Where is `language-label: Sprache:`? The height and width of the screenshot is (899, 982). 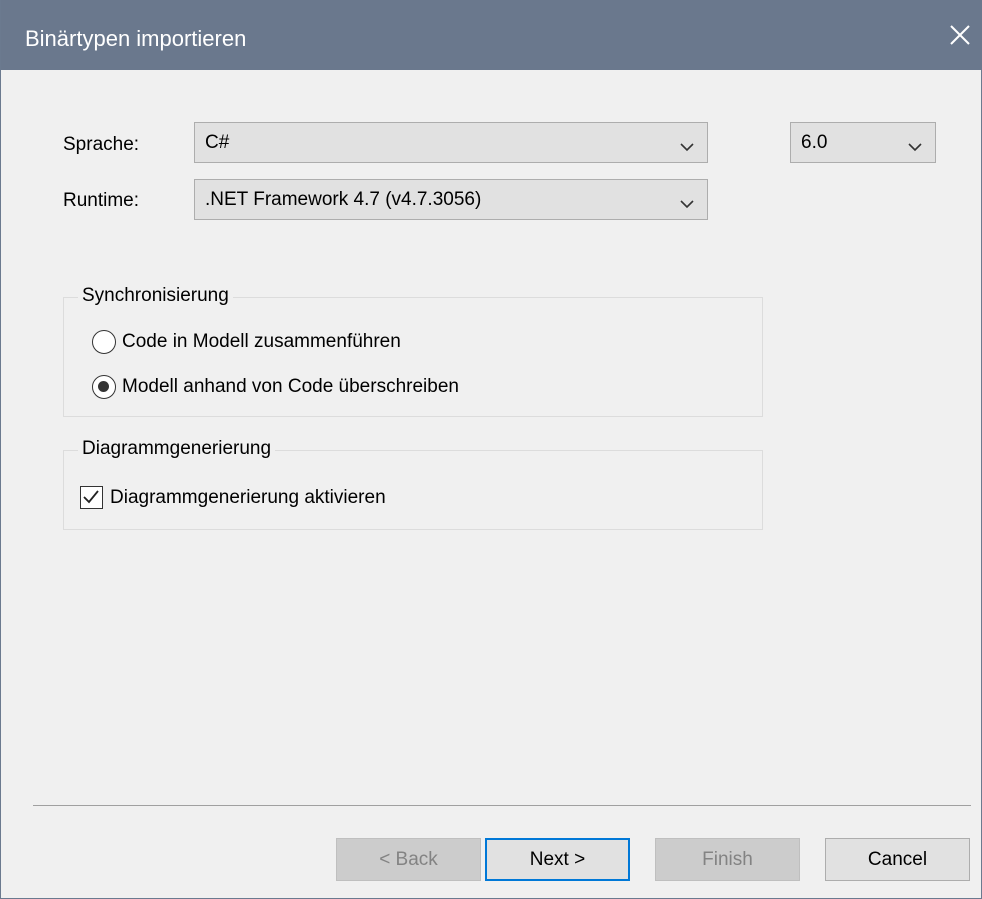 language-label: Sprache: is located at coordinates (101, 144).